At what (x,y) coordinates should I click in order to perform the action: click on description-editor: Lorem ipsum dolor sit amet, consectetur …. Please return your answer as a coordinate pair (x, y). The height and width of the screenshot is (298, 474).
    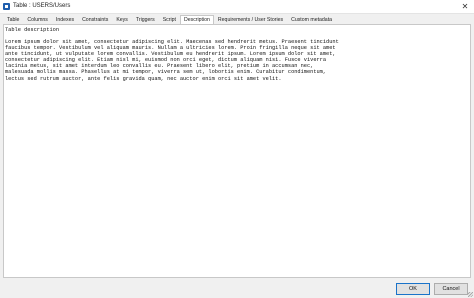
    Looking at the image, I should click on (236, 60).